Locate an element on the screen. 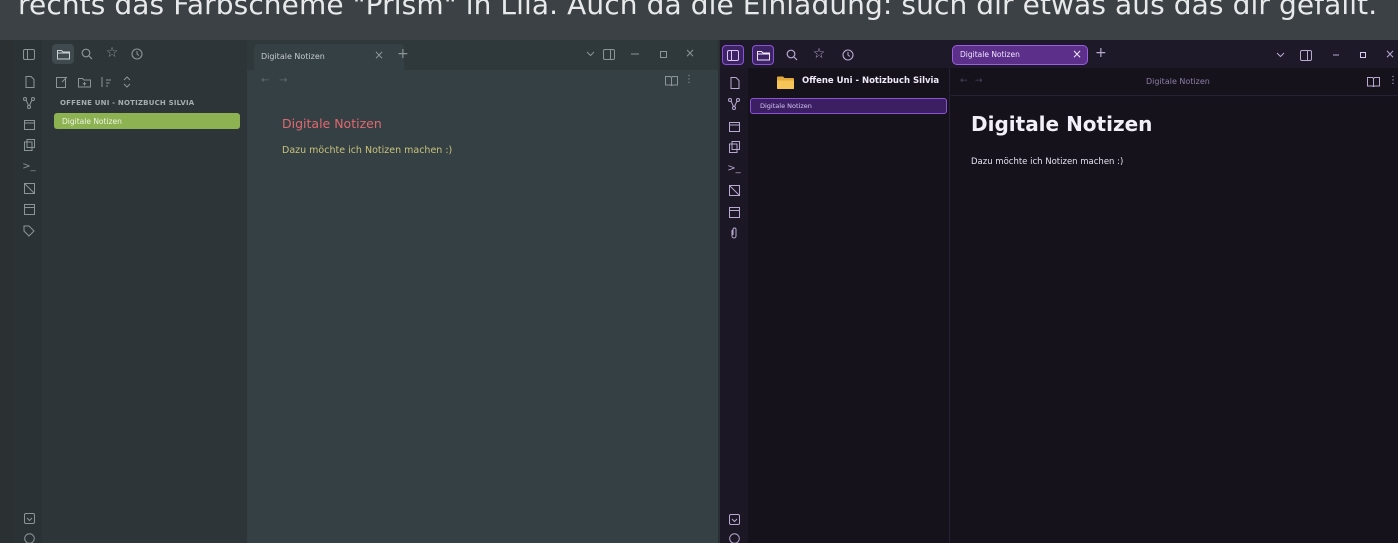 This screenshot has height=543, width=1398. new-note-icon is located at coordinates (62, 82).